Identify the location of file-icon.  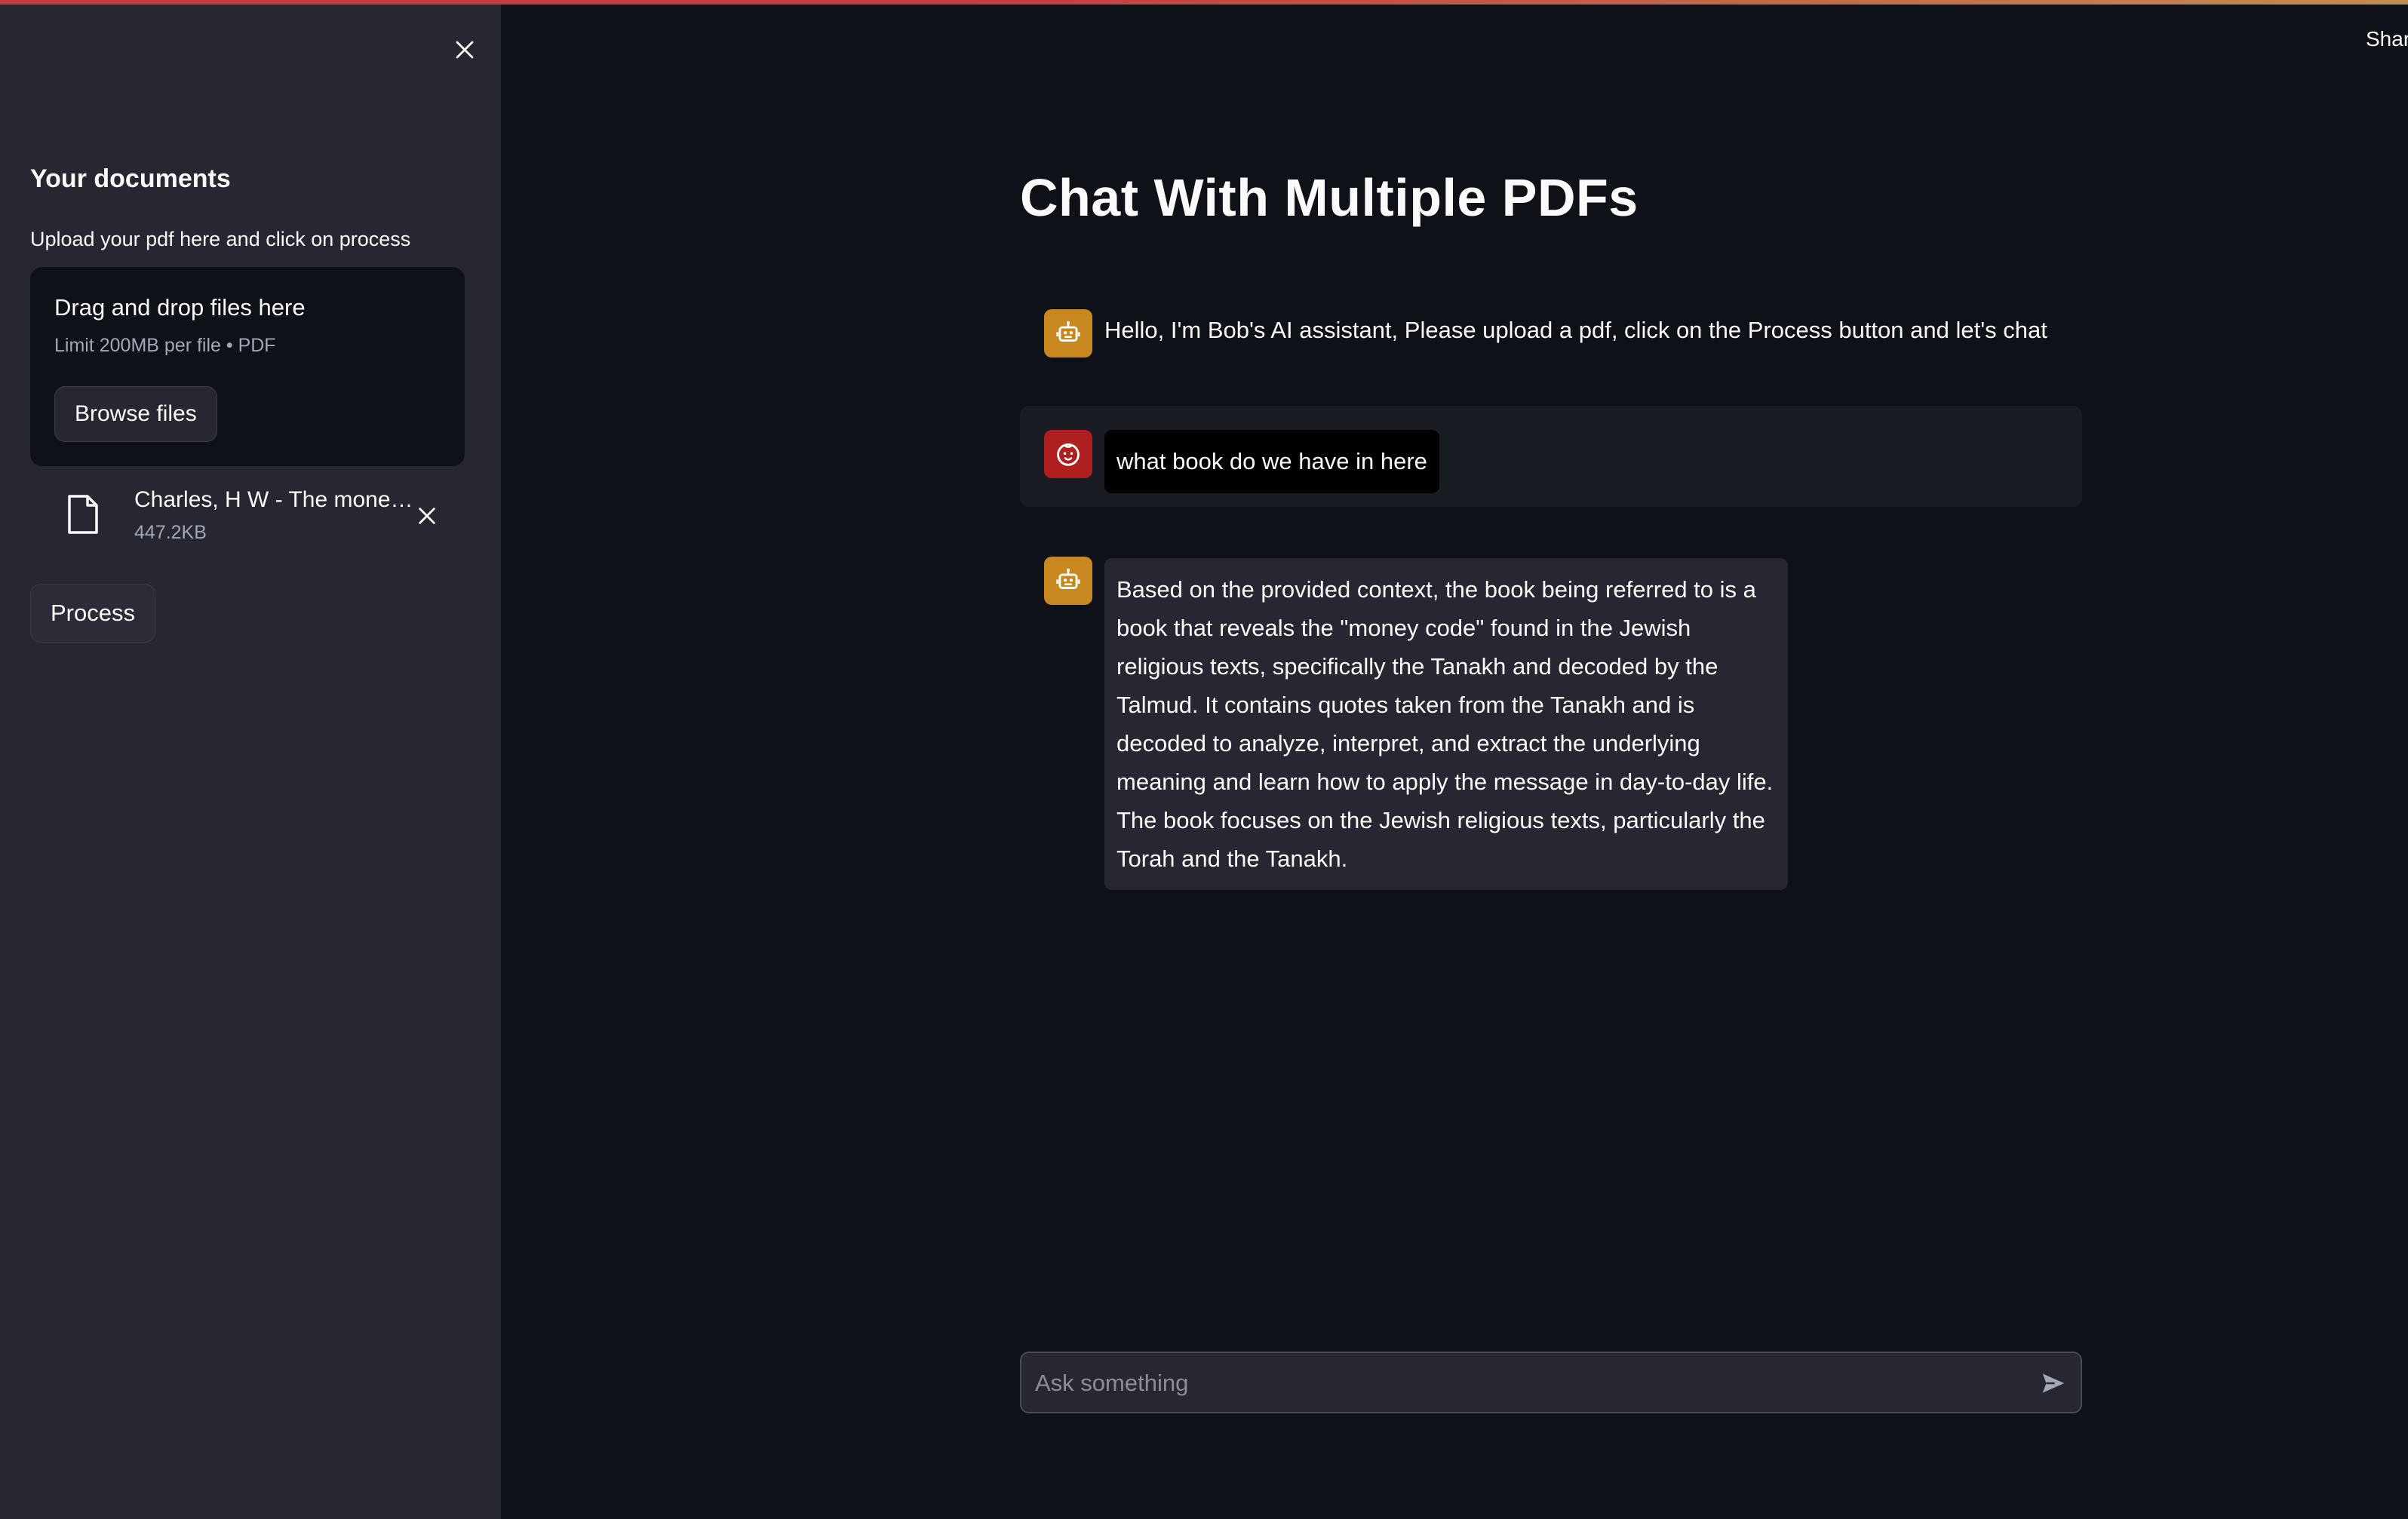
(83, 514).